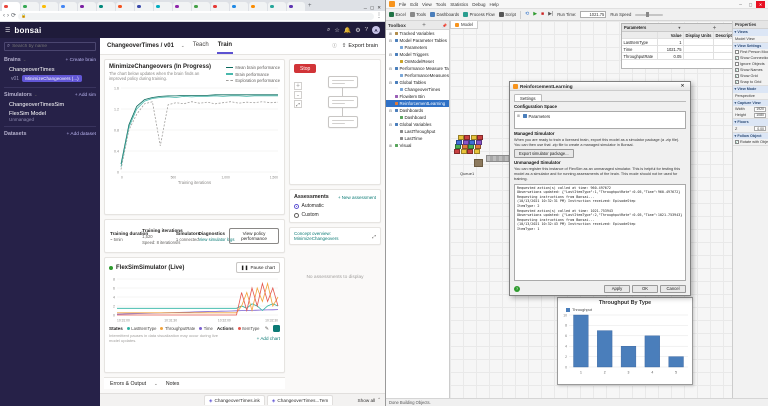  What do you see at coordinates (750, 39) in the screenshot?
I see `prop-item: Model View` at bounding box center [750, 39].